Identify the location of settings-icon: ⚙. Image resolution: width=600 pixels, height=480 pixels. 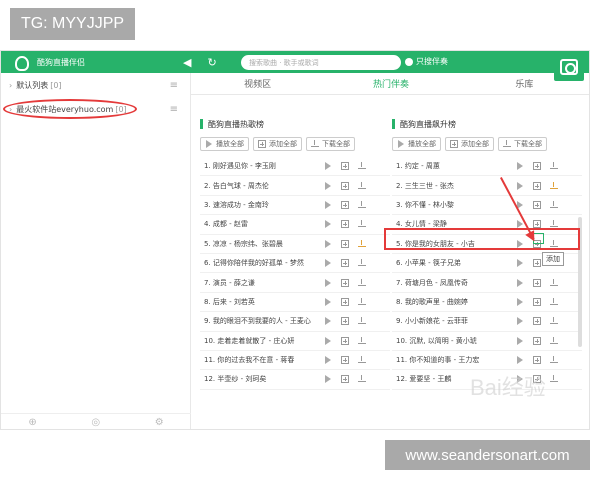
(159, 422).